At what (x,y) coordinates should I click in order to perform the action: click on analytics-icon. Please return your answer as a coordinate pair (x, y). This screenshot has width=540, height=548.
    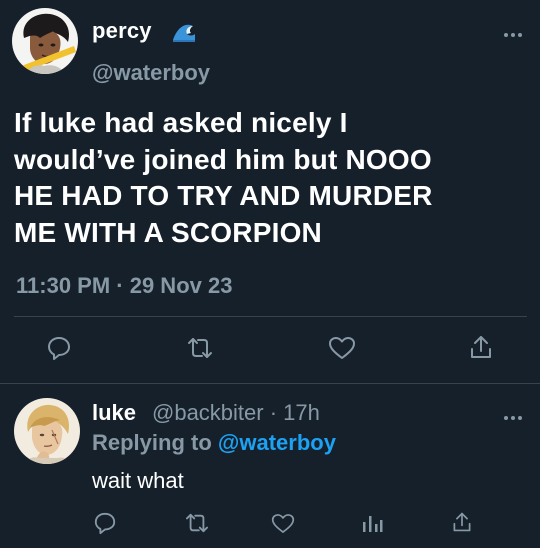
    Looking at the image, I should click on (372, 523).